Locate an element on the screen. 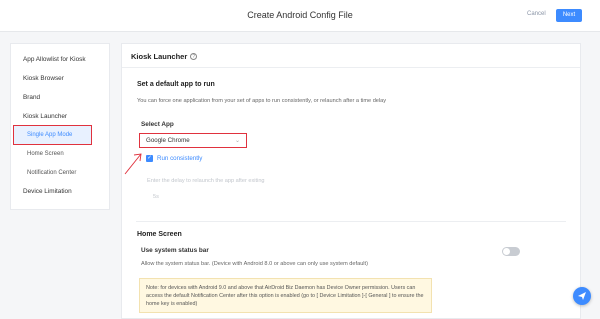 The height and width of the screenshot is (319, 600). top-bar: Create Android Config File Cancel Next is located at coordinates (300, 16).